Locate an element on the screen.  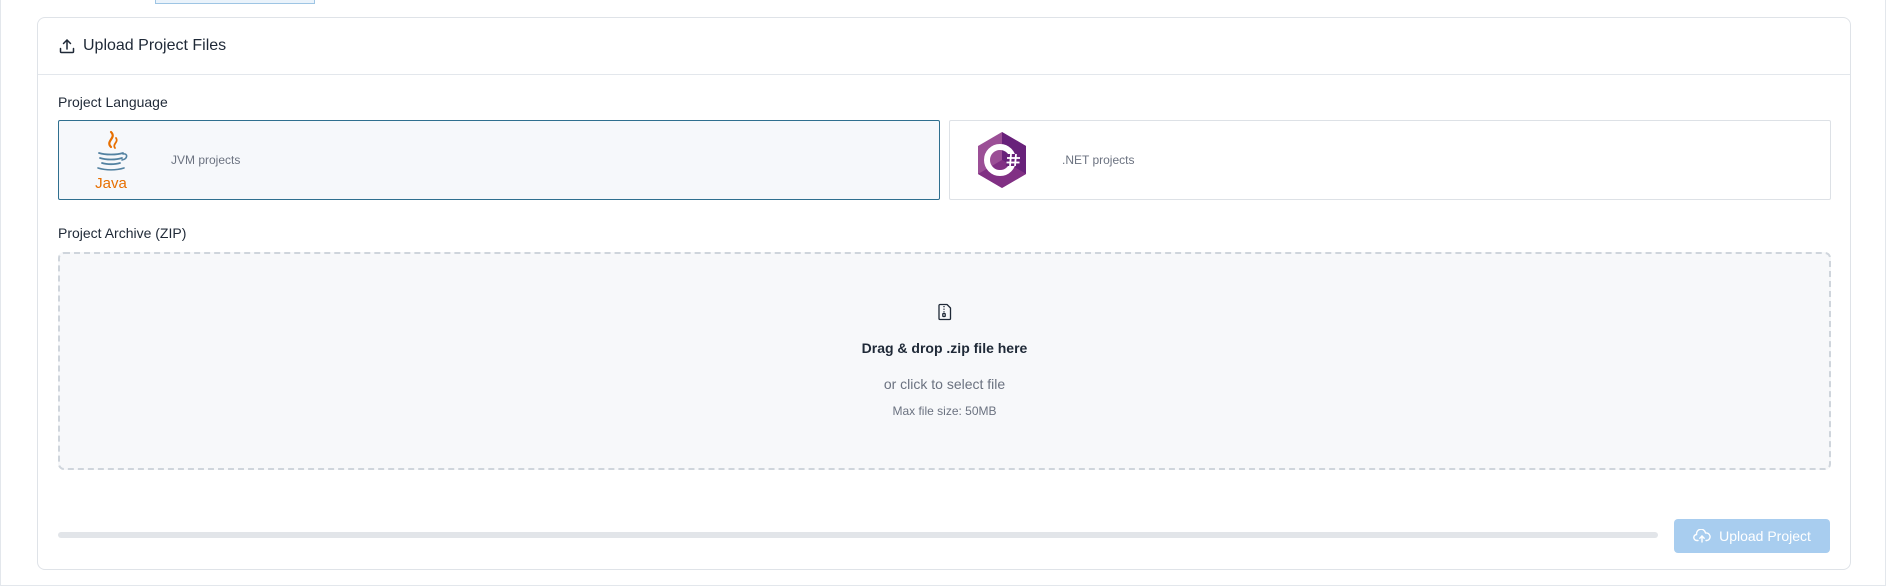
java-logo-text: Java is located at coordinates (111, 183).